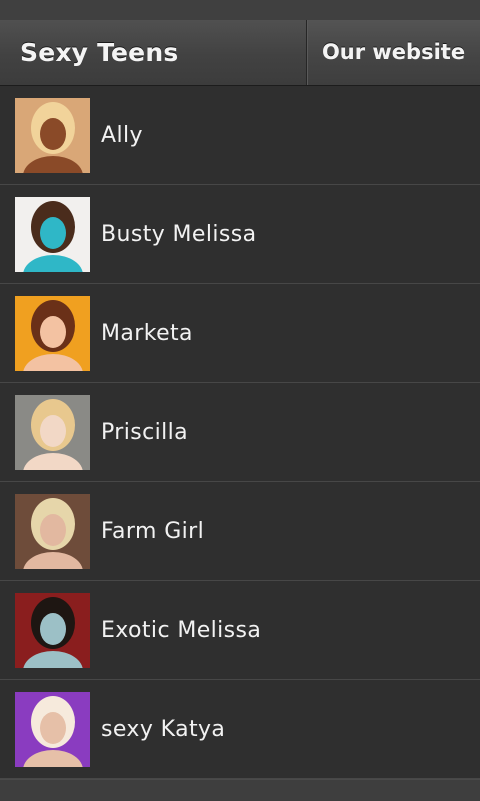  I want to click on list-item-label: Exotic Melissa, so click(181, 630).